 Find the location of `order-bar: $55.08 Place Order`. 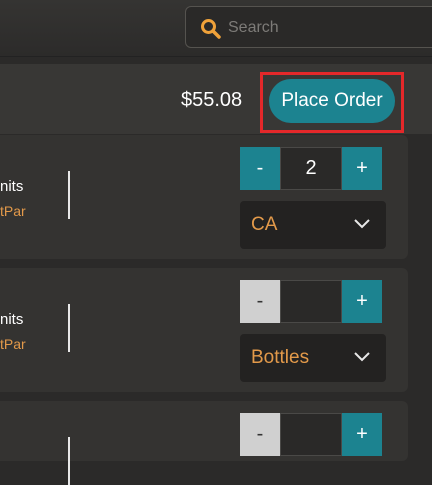

order-bar: $55.08 Place Order is located at coordinates (216, 99).